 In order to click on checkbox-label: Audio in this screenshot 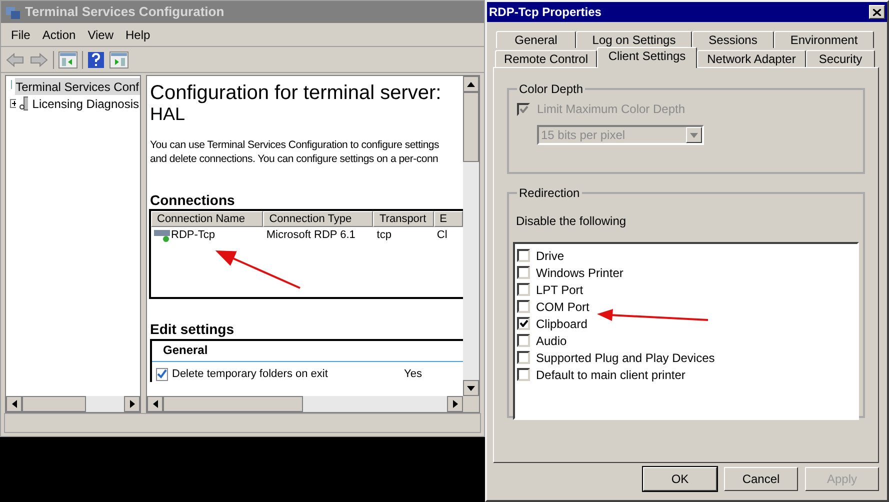, I will do `click(551, 341)`.